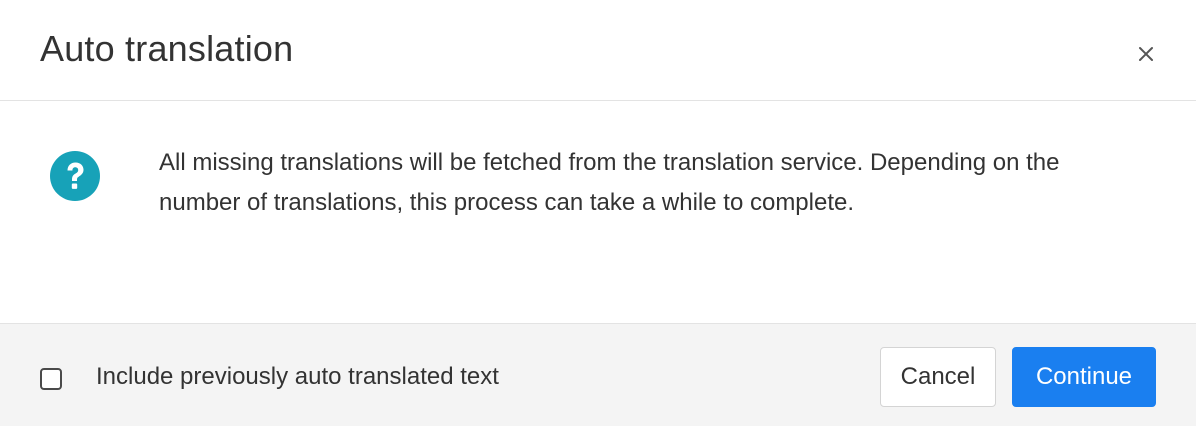  What do you see at coordinates (938, 377) in the screenshot?
I see `cancel-button: Cancel` at bounding box center [938, 377].